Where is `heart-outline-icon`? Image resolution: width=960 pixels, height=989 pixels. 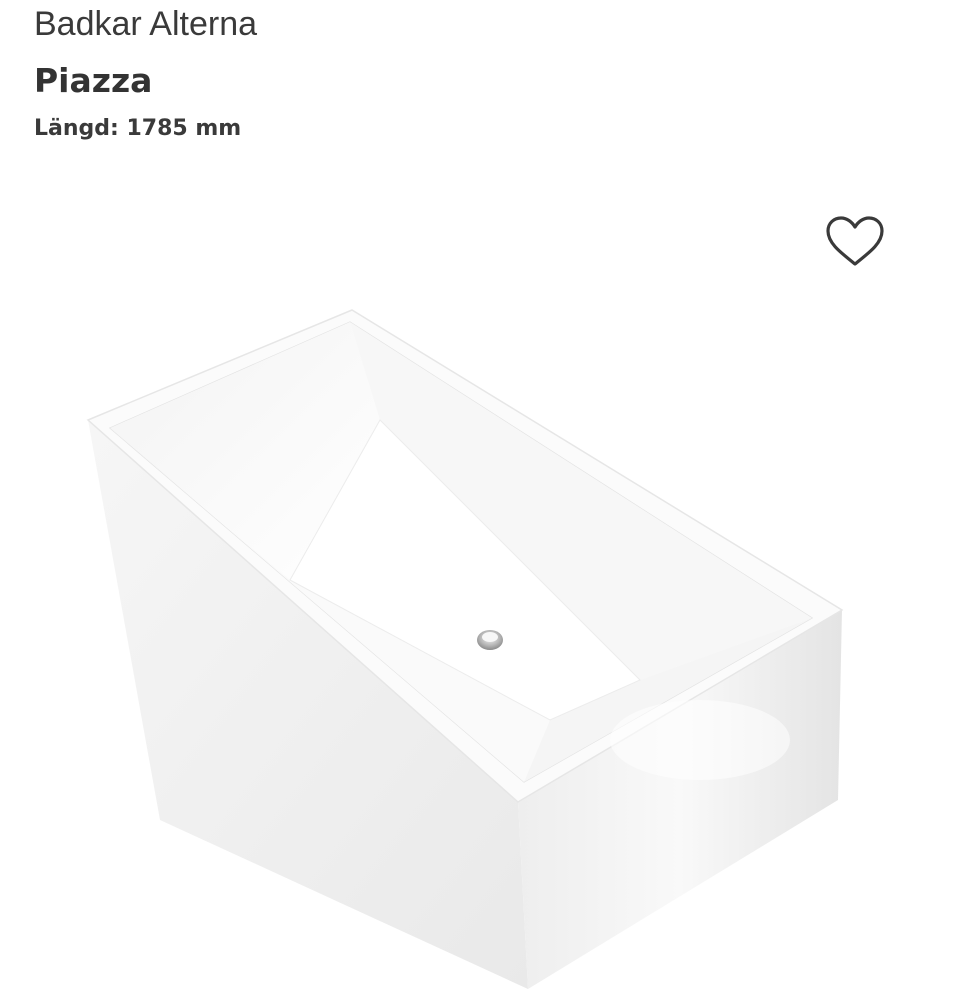
heart-outline-icon is located at coordinates (855, 241).